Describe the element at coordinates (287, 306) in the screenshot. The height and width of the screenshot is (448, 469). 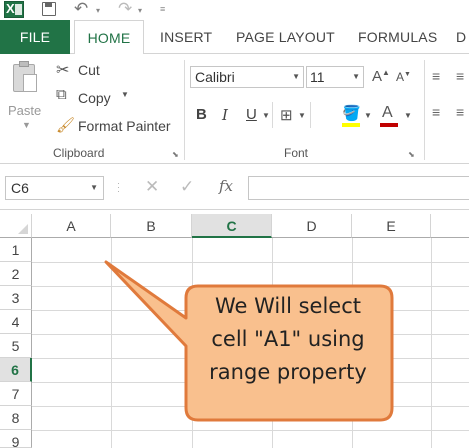
I see `callout-line: We Will select` at that location.